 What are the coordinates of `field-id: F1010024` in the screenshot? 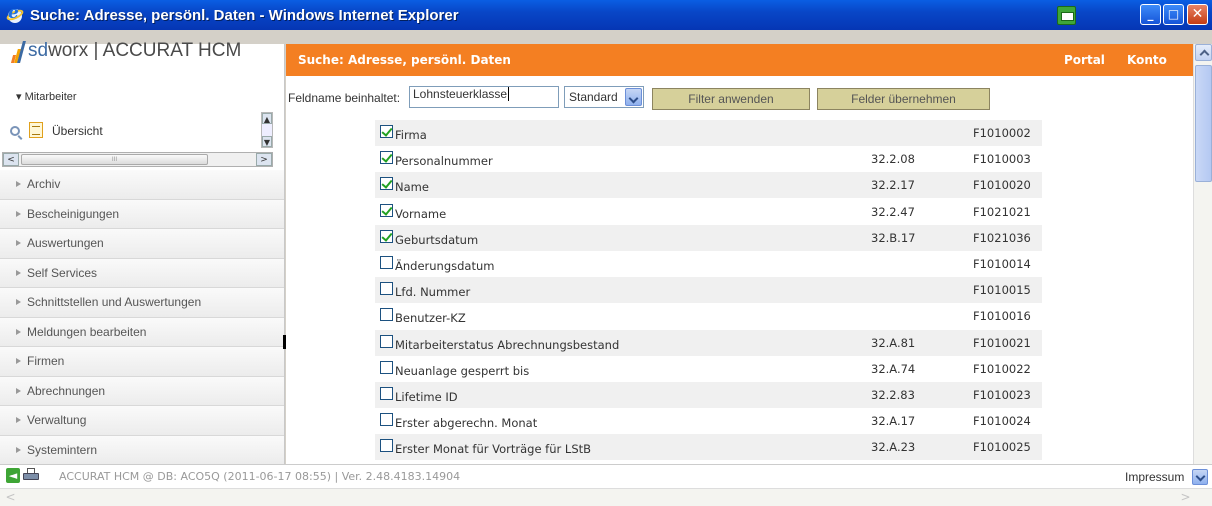 It's located at (1002, 421).